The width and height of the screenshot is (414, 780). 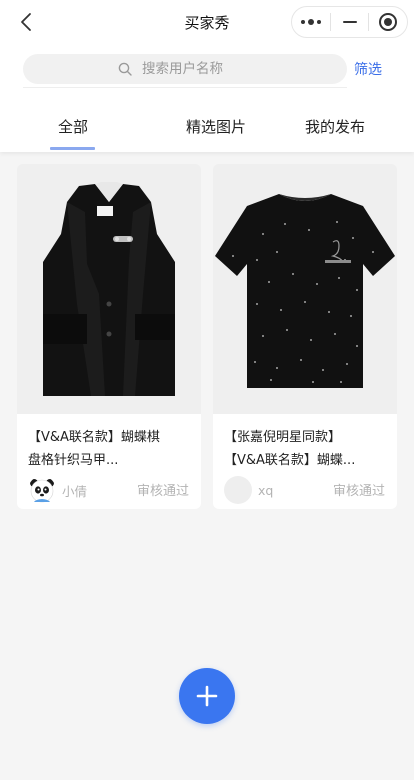 I want to click on panda-avatar-icon, so click(x=42, y=490).